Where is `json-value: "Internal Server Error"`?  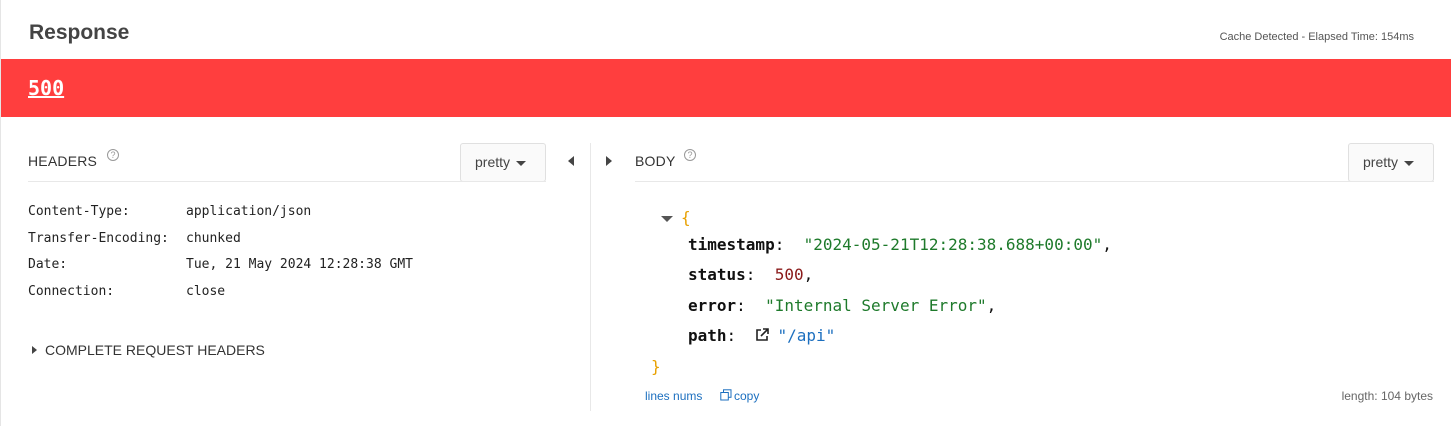 json-value: "Internal Server Error" is located at coordinates (876, 305).